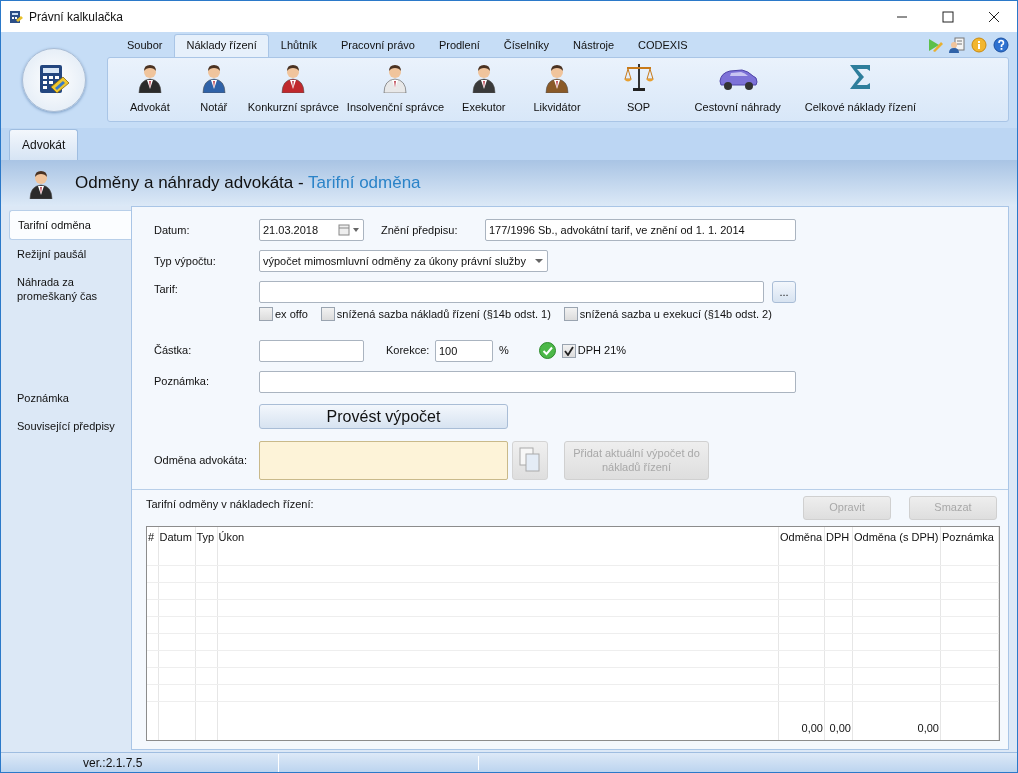  Describe the element at coordinates (298, 45) in the screenshot. I see `ribbon-tab: Lhůtník` at that location.